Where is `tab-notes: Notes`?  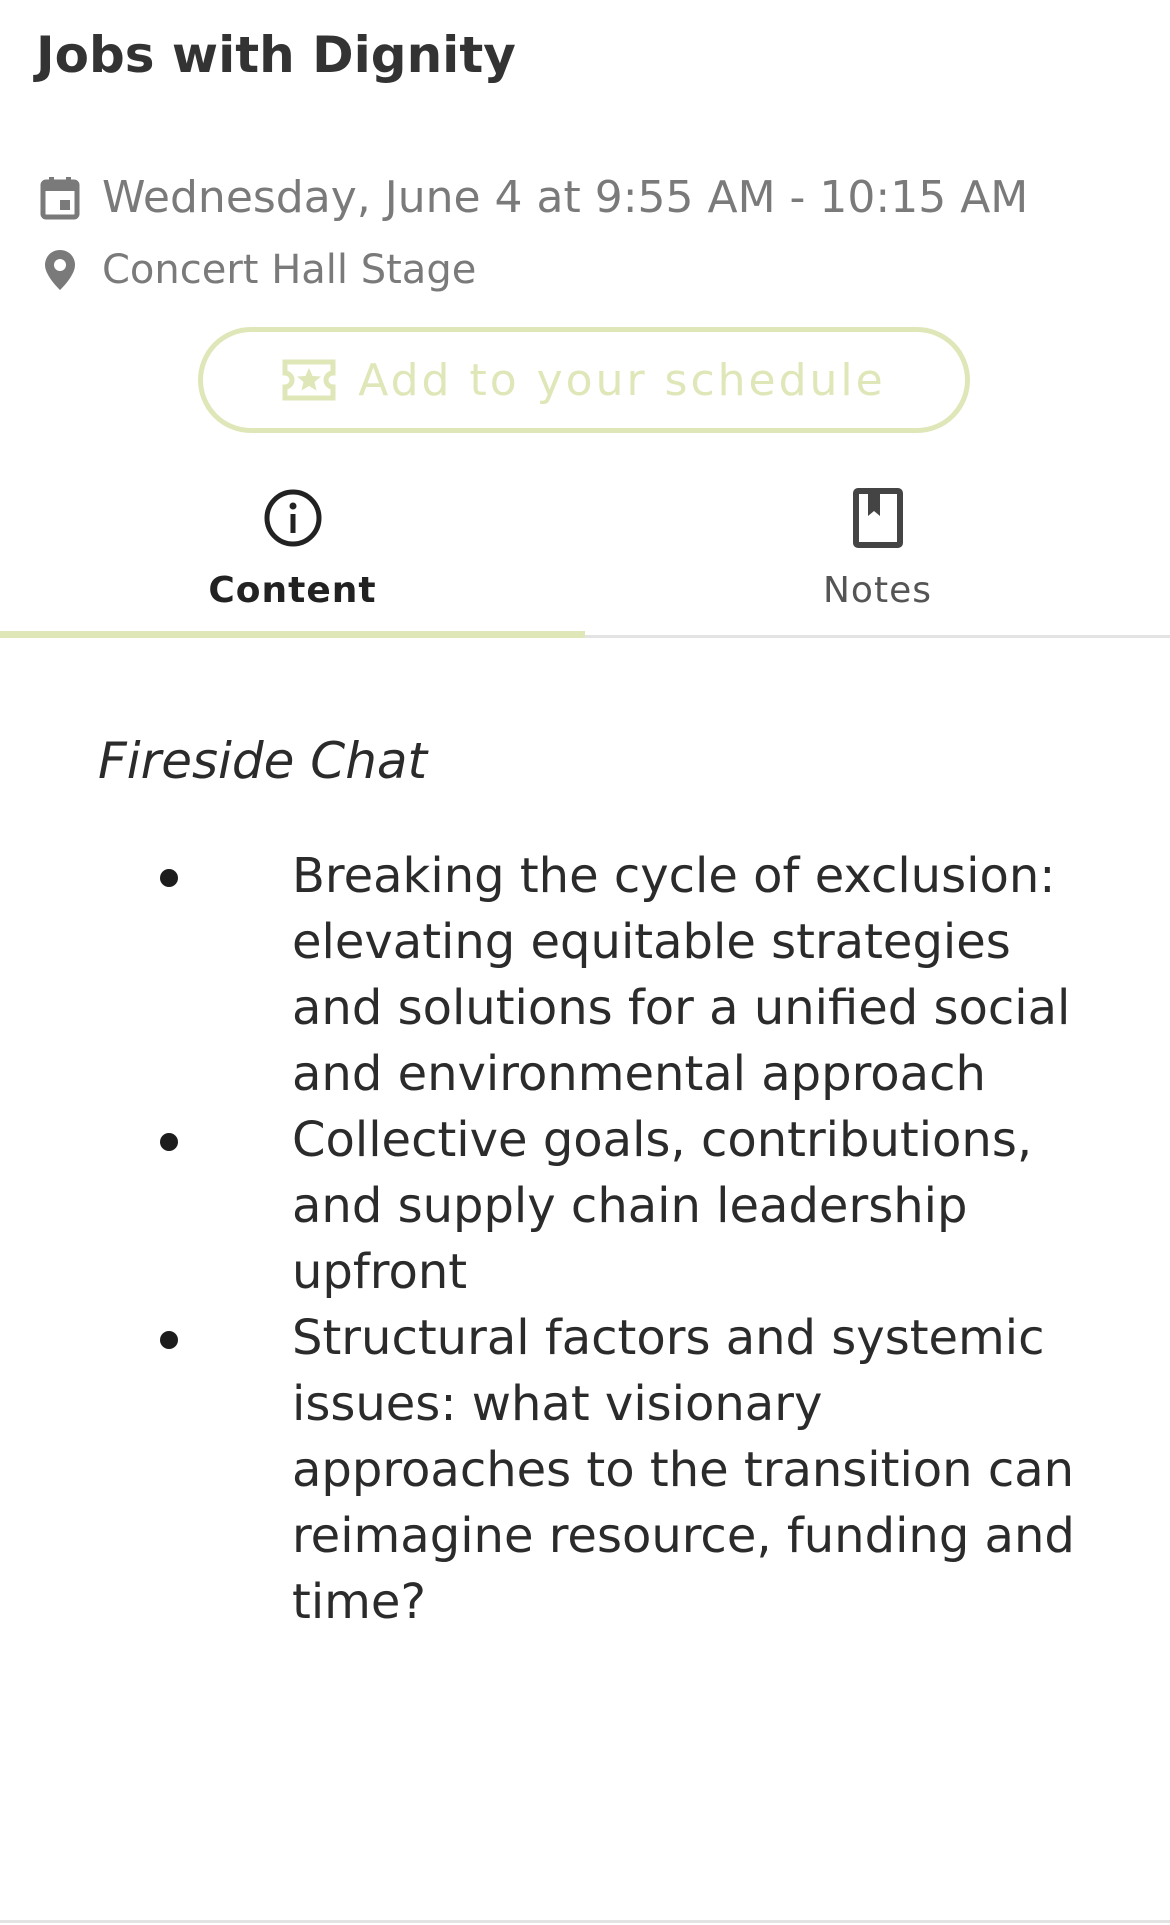
tab-notes: Notes is located at coordinates (877, 556).